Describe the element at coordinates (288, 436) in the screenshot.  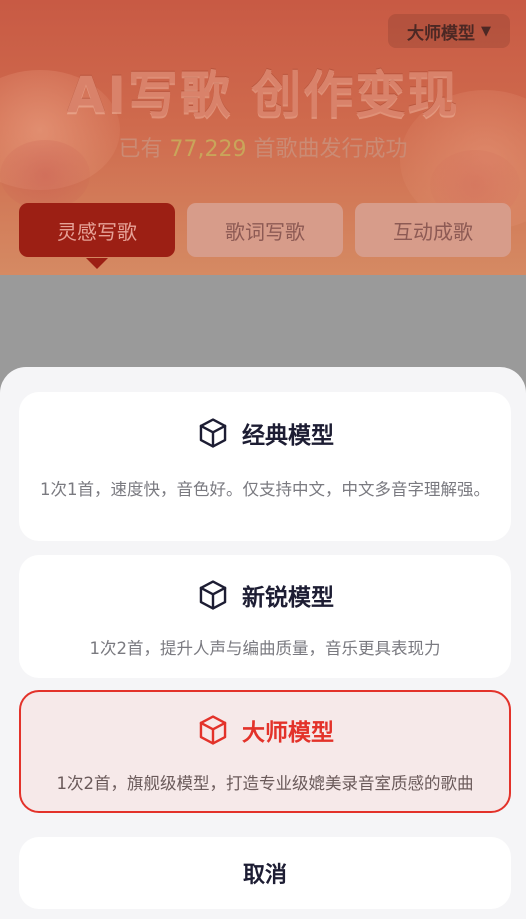
I see `model-name: 经典模型` at that location.